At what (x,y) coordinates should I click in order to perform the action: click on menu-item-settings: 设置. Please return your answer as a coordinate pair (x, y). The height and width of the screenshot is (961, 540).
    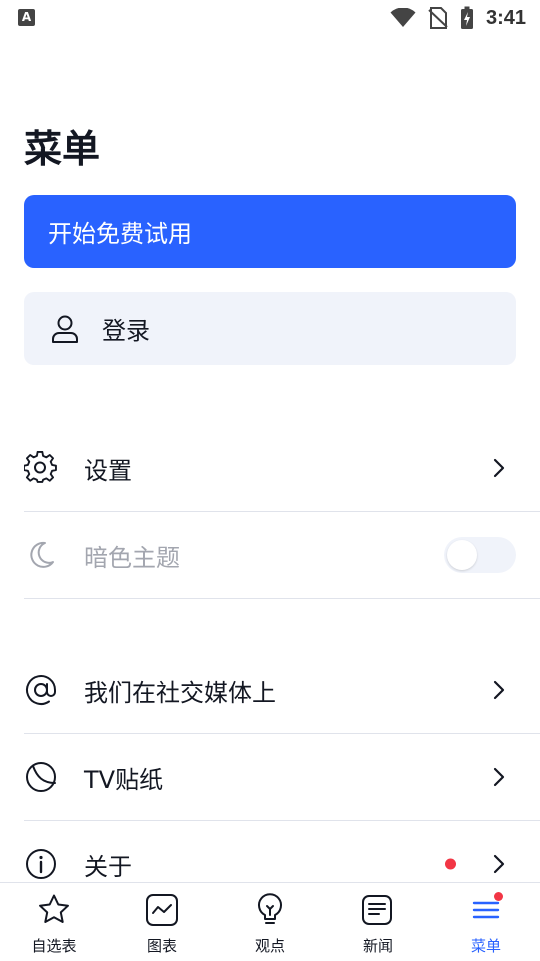
    Looking at the image, I should click on (282, 468).